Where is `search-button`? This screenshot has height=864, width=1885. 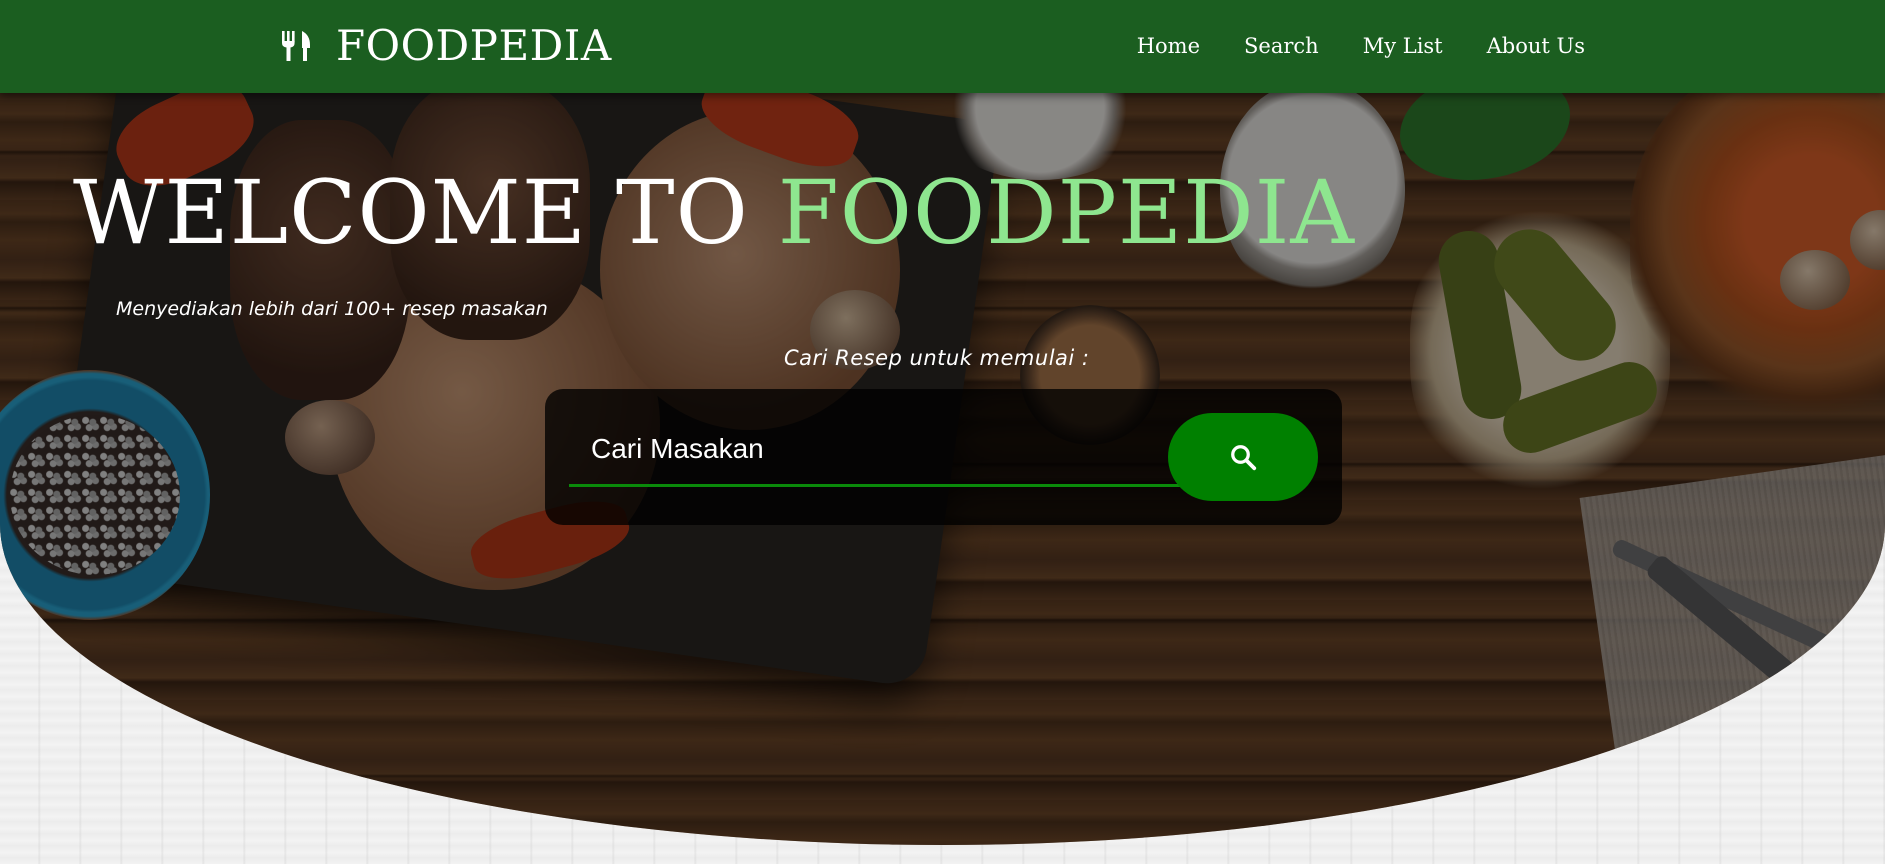
search-button is located at coordinates (1243, 457).